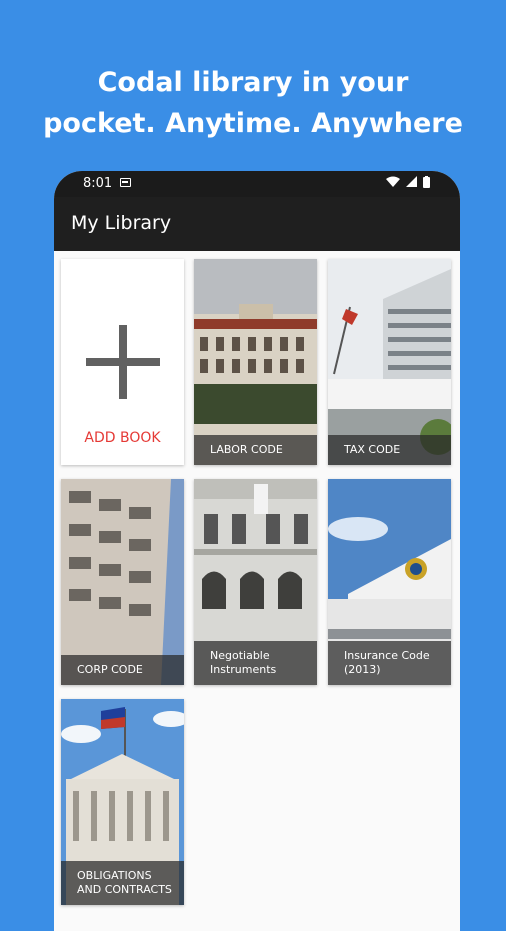 The height and width of the screenshot is (931, 506). What do you see at coordinates (389, 663) in the screenshot?
I see `book-title: Insurance Code (2013)` at bounding box center [389, 663].